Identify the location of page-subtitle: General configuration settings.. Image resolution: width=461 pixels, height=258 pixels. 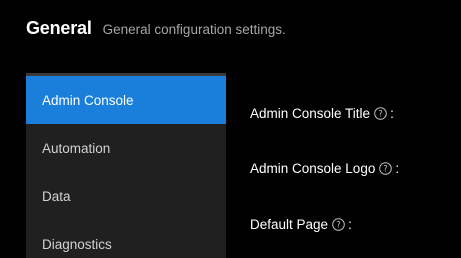
(194, 29).